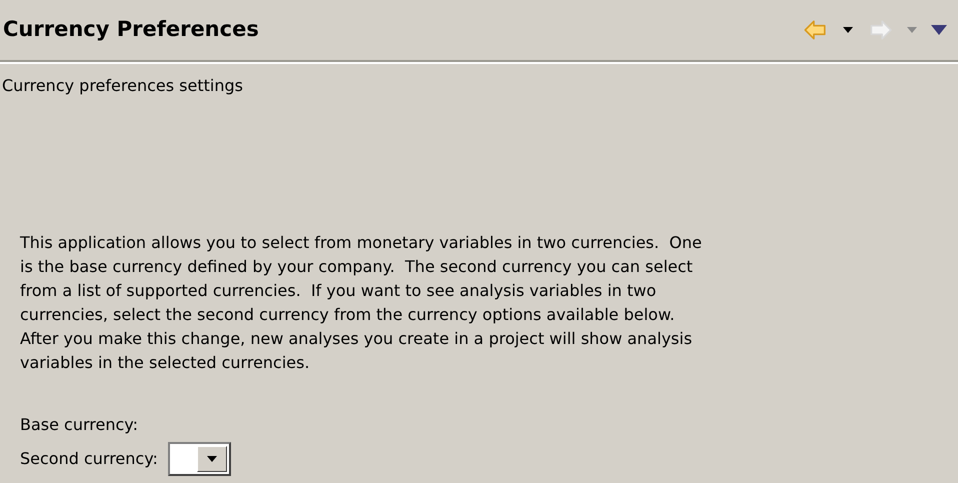 The width and height of the screenshot is (958, 483). What do you see at coordinates (122, 85) in the screenshot?
I see `subtitle: Currency preferences settings` at bounding box center [122, 85].